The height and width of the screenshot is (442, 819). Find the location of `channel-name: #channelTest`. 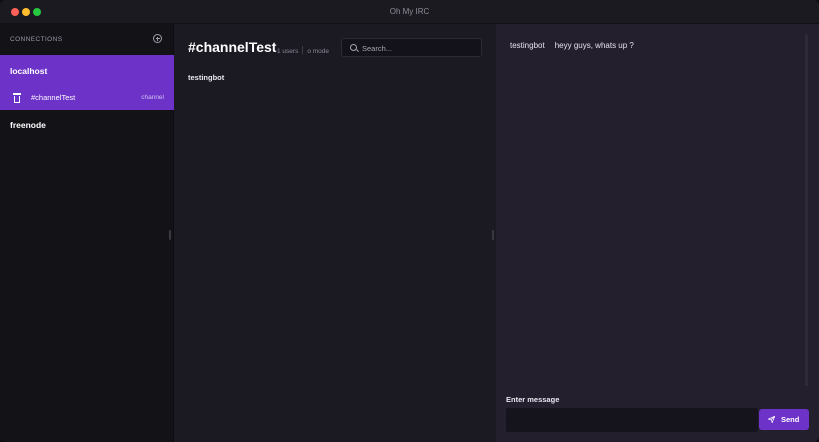

channel-name: #channelTest is located at coordinates (53, 97).